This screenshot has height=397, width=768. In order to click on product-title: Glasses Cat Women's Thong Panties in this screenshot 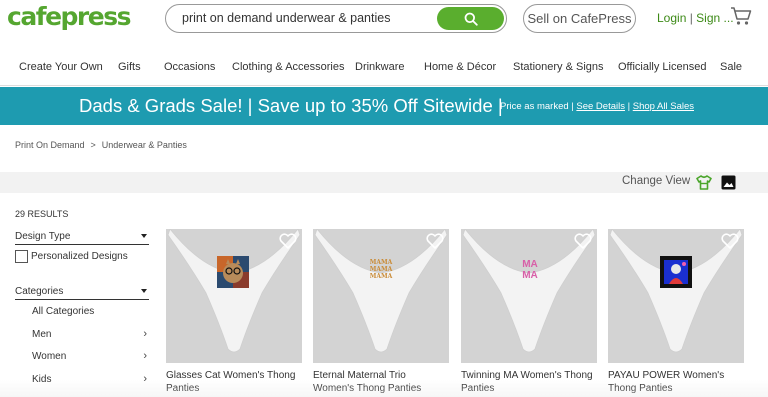, I will do `click(234, 382)`.